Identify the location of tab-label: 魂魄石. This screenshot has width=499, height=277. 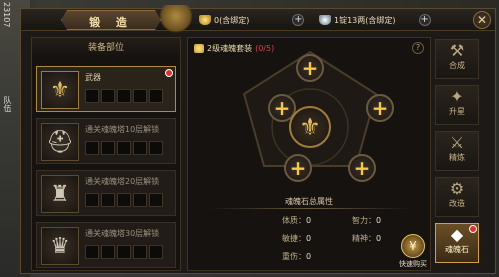
(457, 249).